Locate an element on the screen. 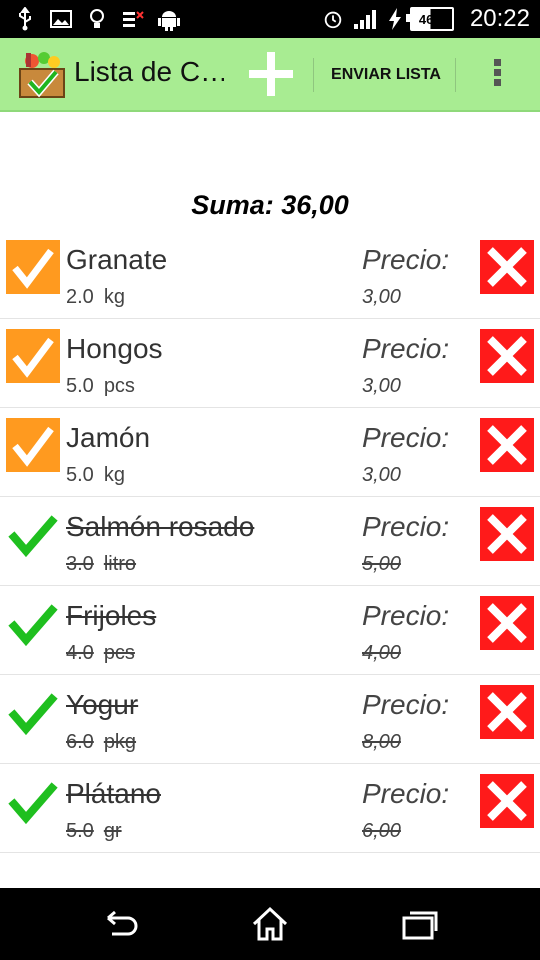  list-item: Salmón rosado 3.0 litro Precio: 5,00 is located at coordinates (270, 541).